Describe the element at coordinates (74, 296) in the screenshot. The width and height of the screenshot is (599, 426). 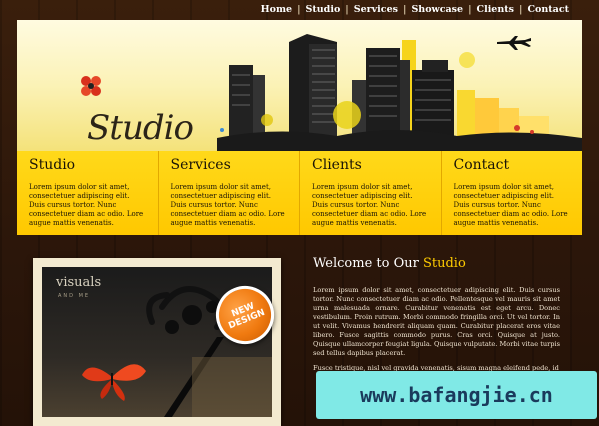
I see `visuals-subtitle: AND ME` at that location.